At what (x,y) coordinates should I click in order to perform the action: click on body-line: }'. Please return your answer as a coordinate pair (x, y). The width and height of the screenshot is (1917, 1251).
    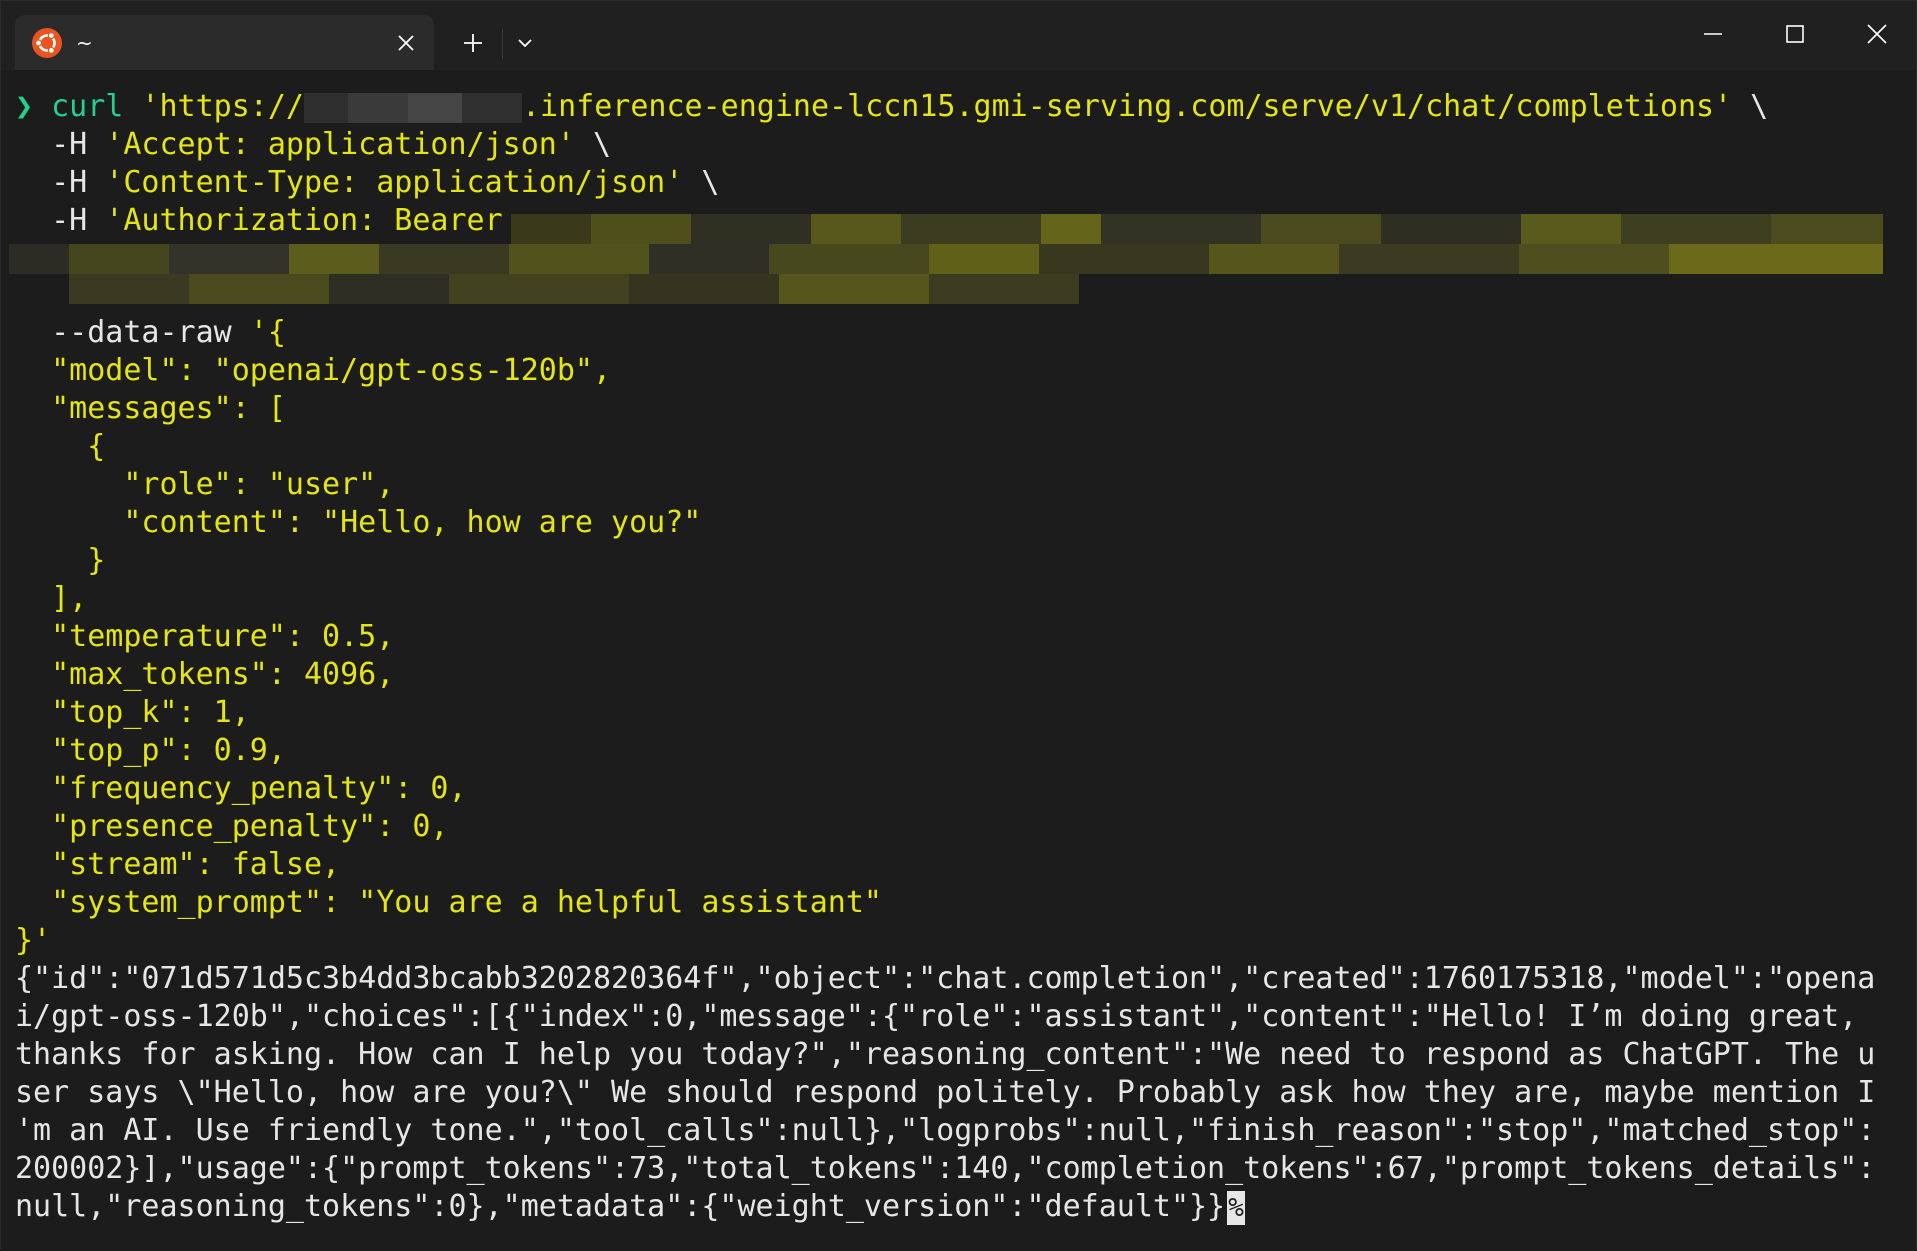
    Looking at the image, I should click on (33, 940).